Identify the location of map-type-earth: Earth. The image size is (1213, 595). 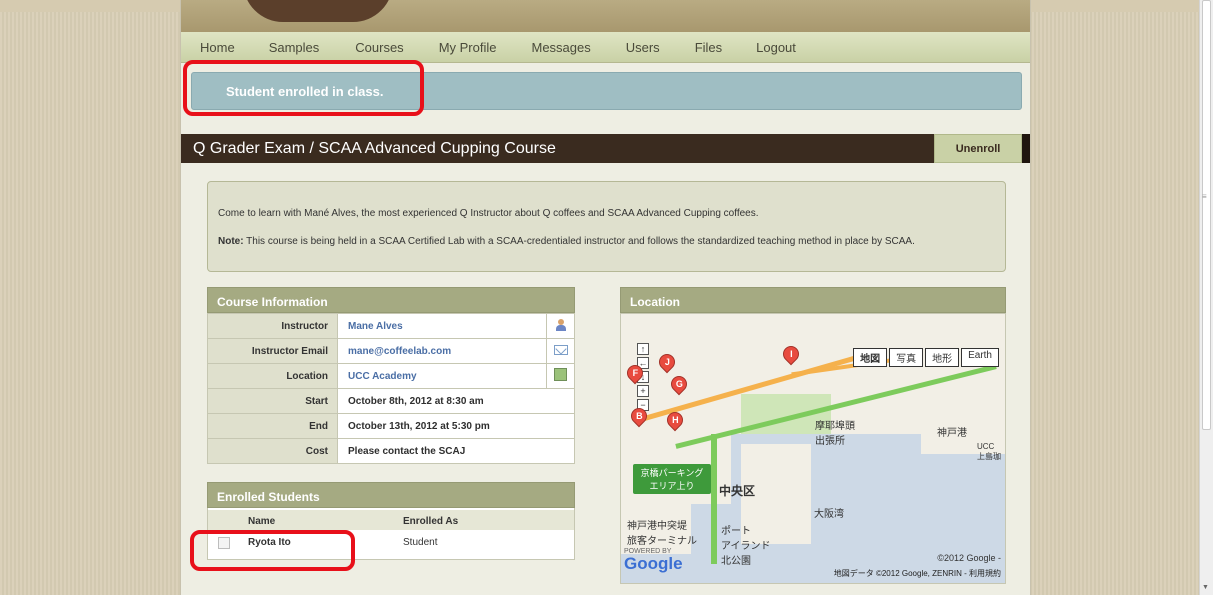
(980, 357).